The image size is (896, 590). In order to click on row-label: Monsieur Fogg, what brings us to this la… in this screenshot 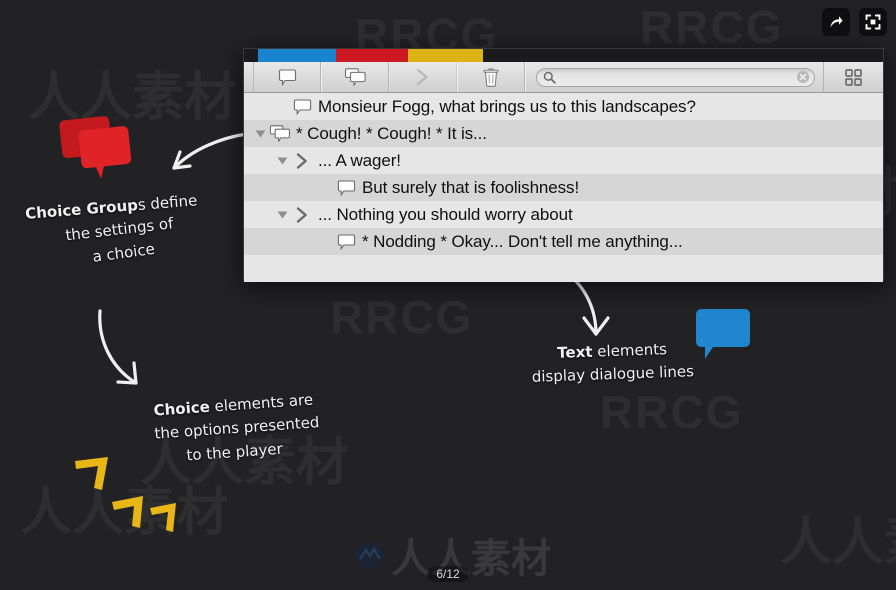, I will do `click(507, 106)`.